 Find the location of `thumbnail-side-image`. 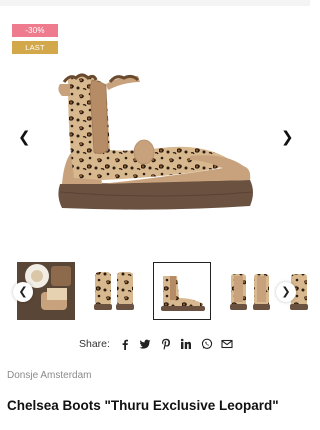

thumbnail-side-image is located at coordinates (182, 291).